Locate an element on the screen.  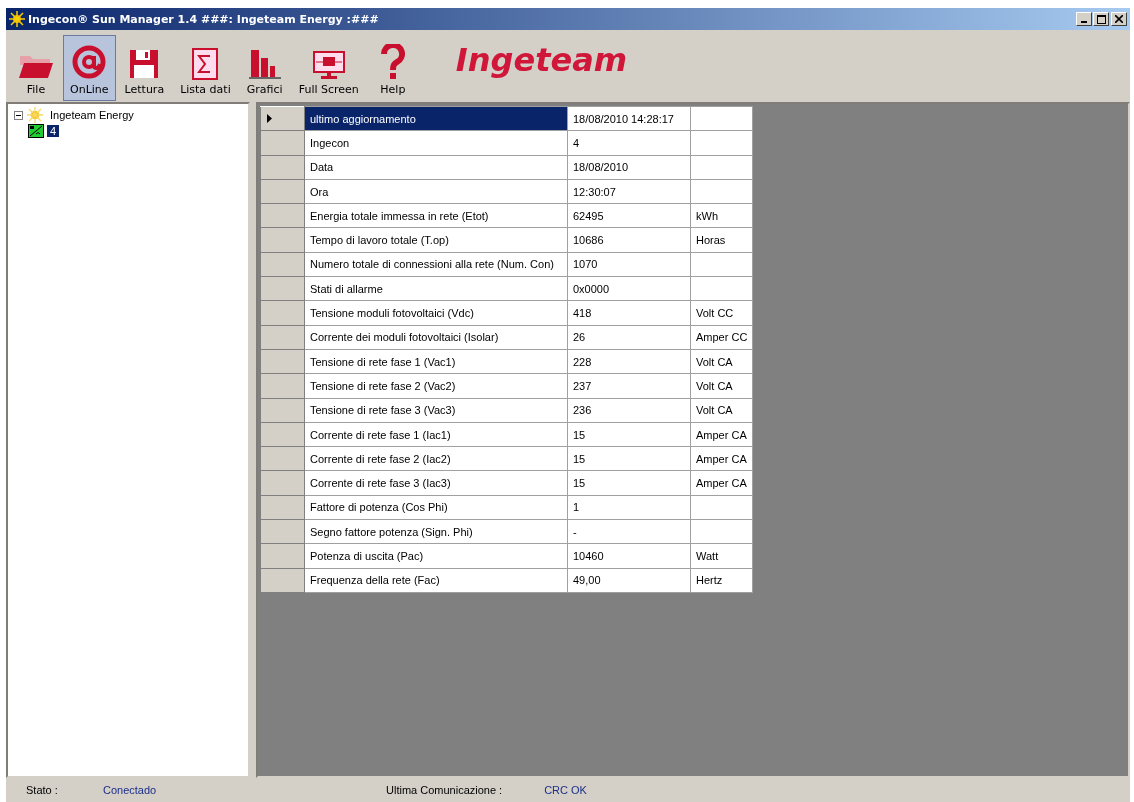
close-button is located at coordinates (1119, 19).